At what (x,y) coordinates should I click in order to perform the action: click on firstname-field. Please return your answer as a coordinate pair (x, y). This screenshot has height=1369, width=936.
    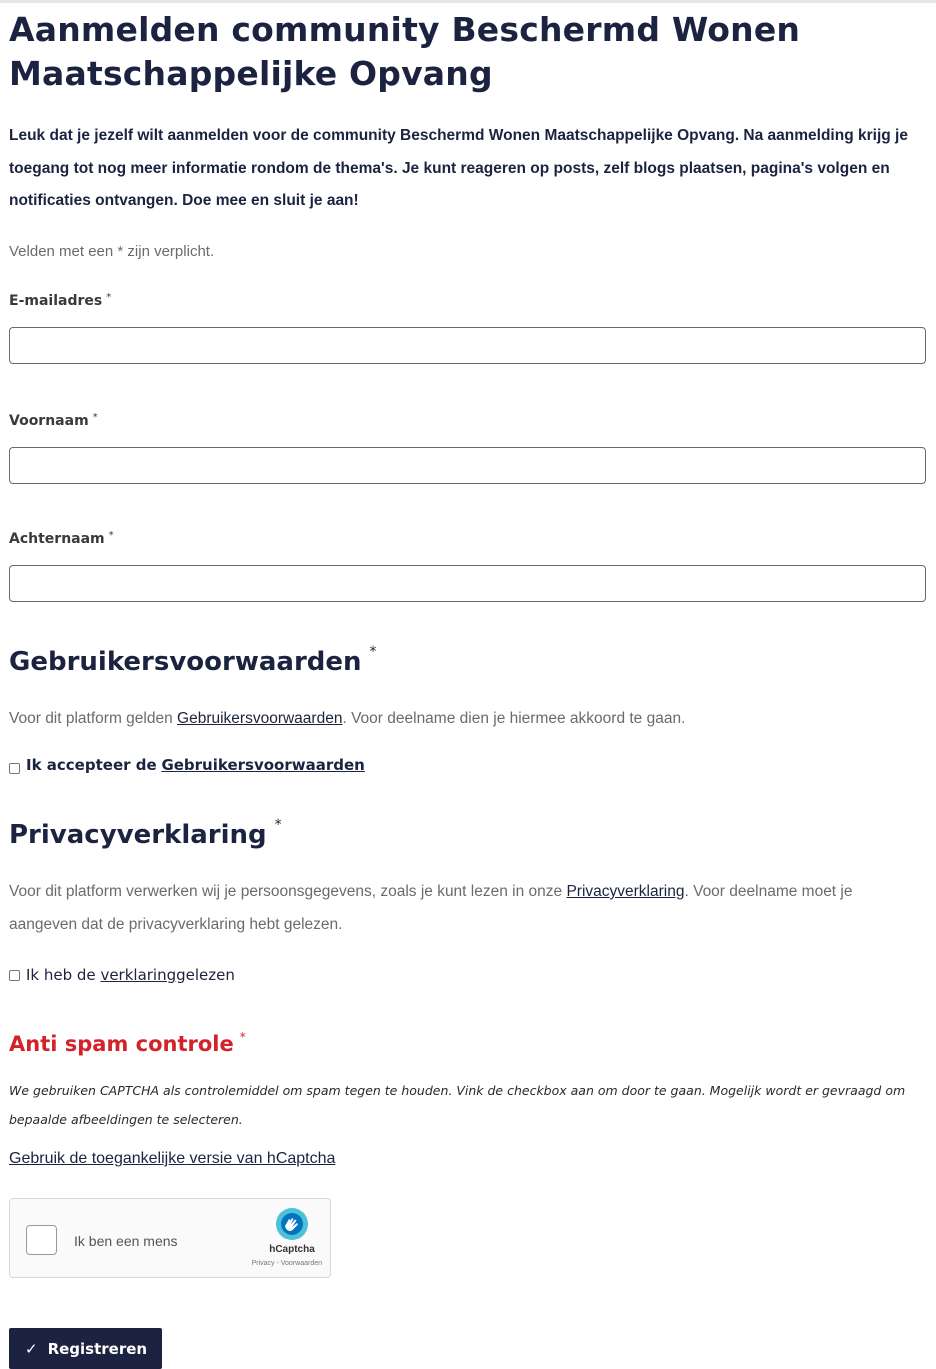
    Looking at the image, I should click on (467, 465).